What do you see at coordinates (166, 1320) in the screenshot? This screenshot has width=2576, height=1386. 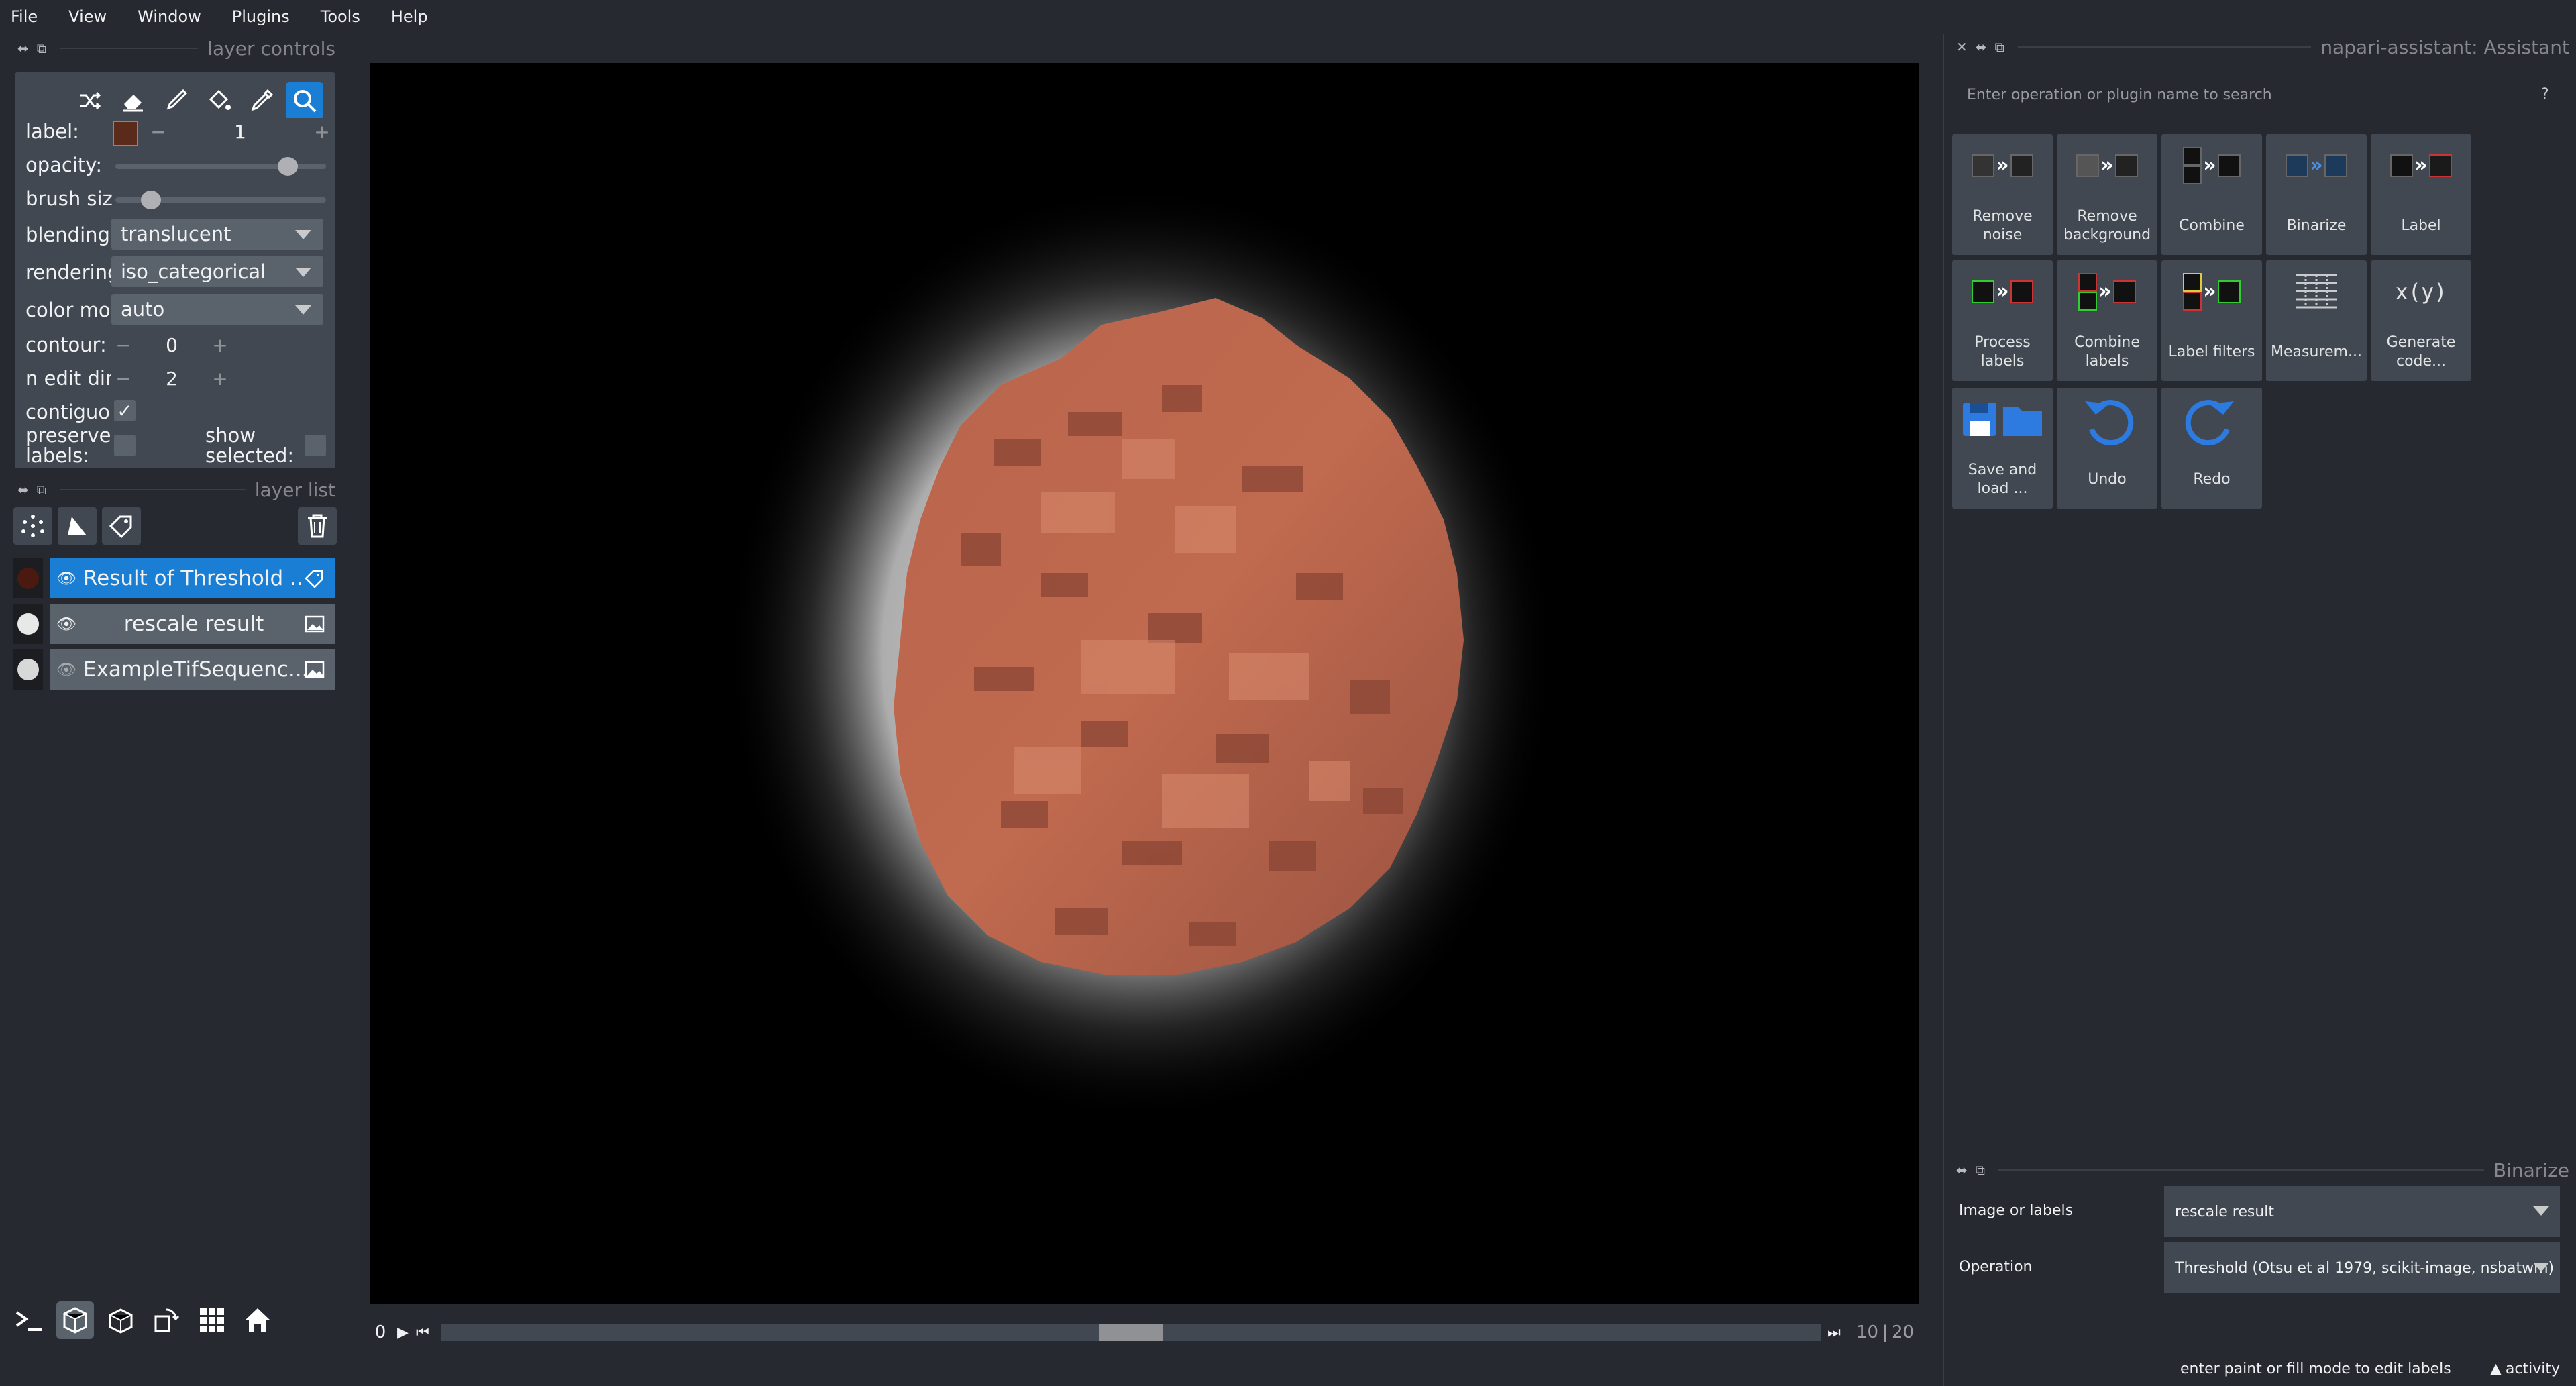 I see `transpose-dims-button` at bounding box center [166, 1320].